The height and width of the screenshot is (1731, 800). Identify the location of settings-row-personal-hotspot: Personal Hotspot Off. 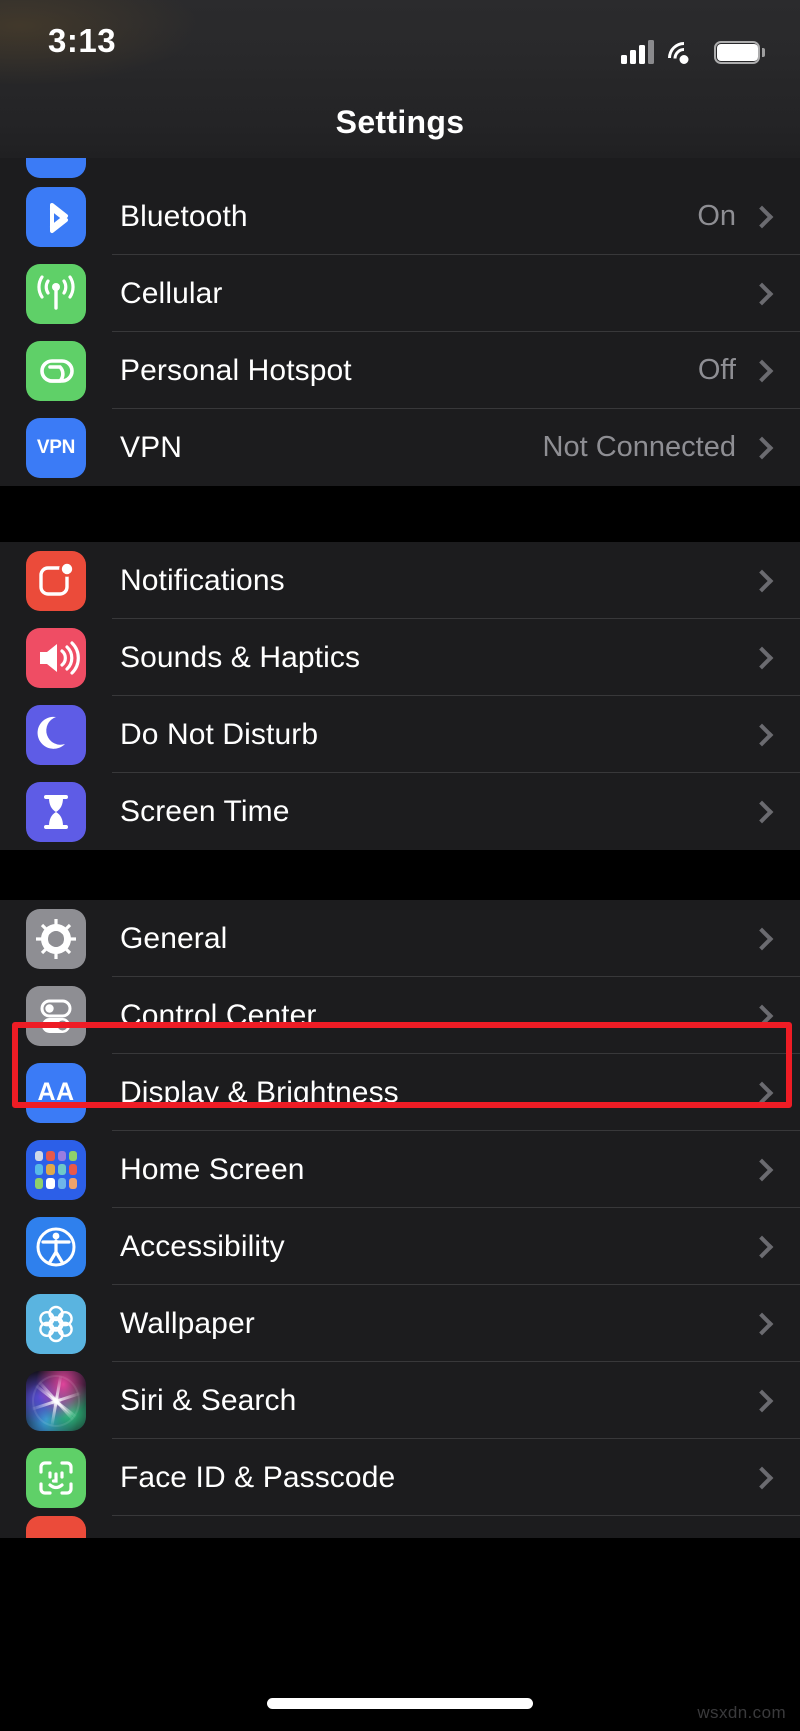
(400, 370).